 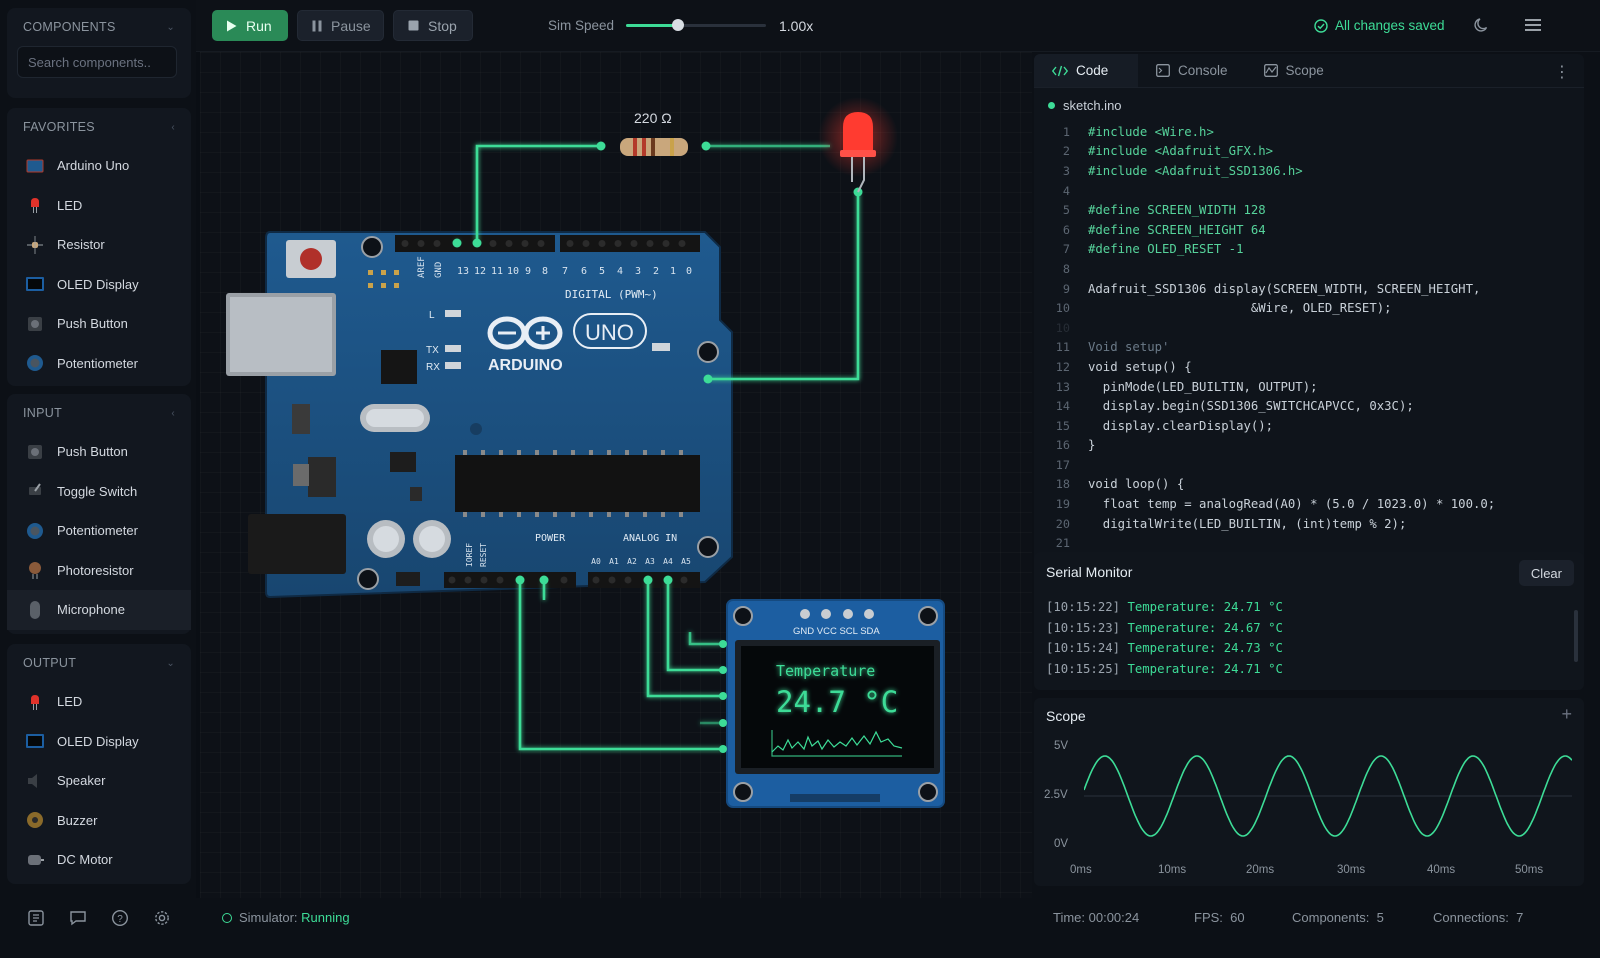 I want to click on digital-pin-label: 9, so click(x=528, y=271).